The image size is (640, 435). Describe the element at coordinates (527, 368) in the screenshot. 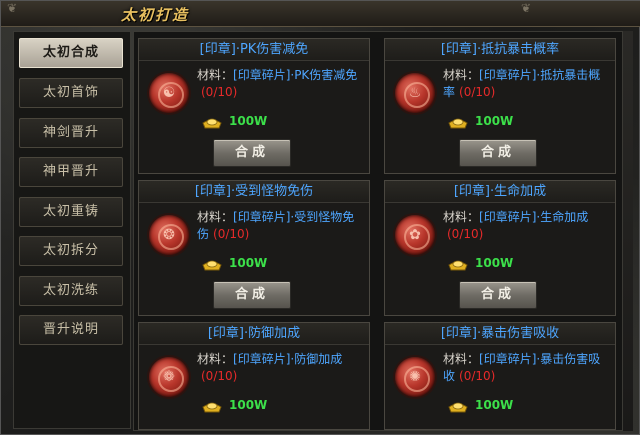

I see `material-line: 材料：[印章碎片]·暴击伤害吸收 (0/10)` at that location.